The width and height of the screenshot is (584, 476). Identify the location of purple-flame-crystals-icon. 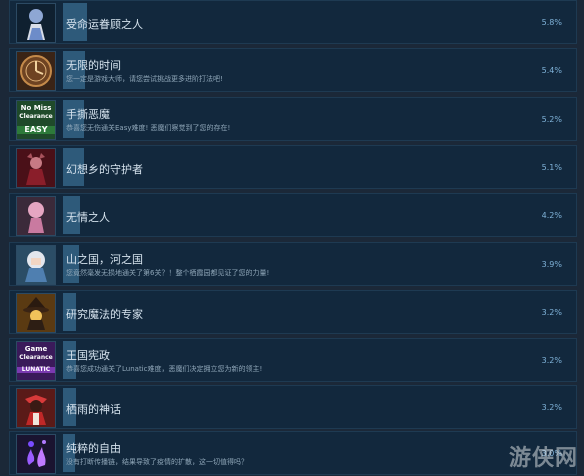
(36, 454).